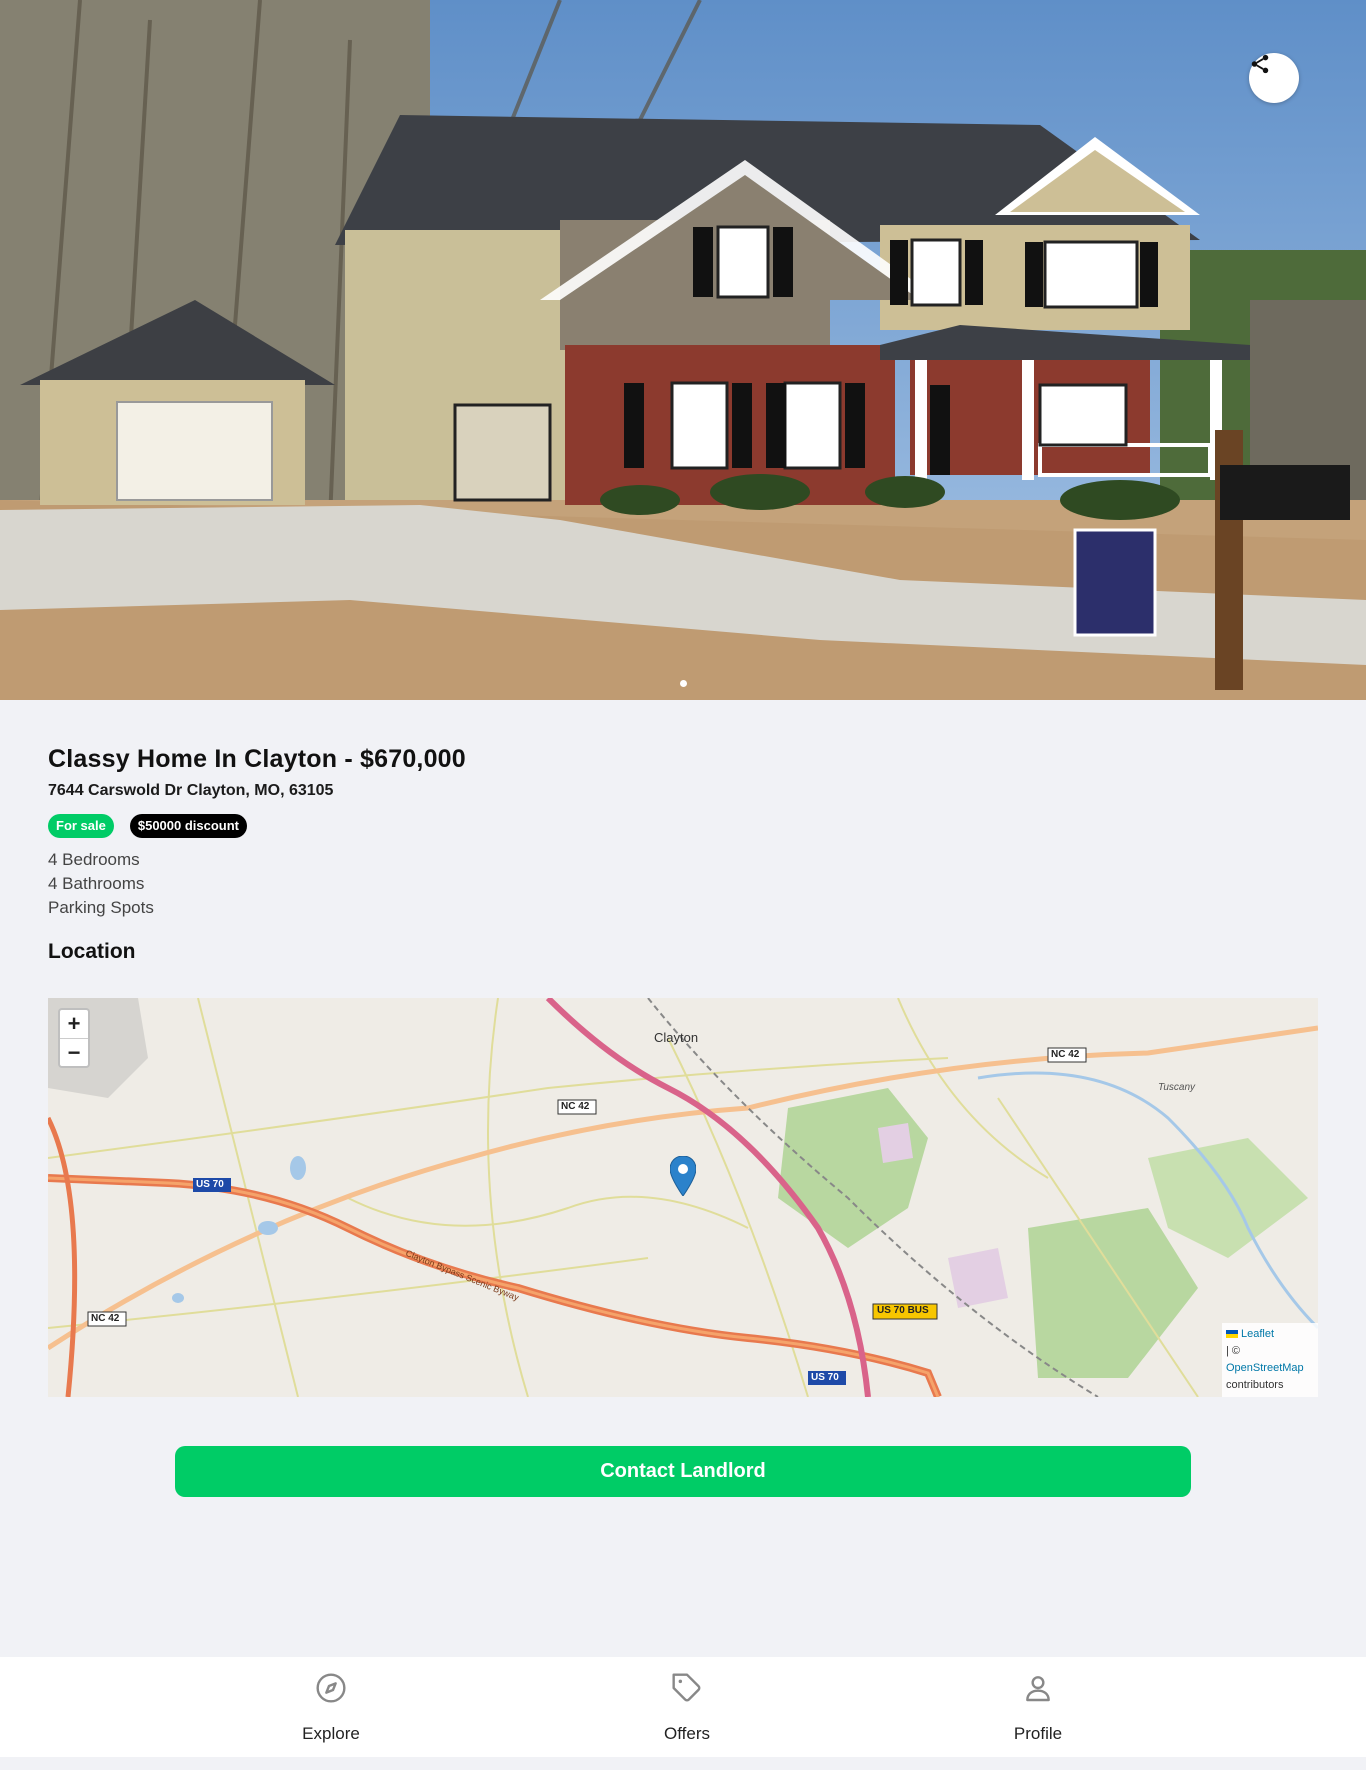 This screenshot has width=1366, height=1770. I want to click on listing-address: 7644 Carswold Dr Clayton, MO, 63105, so click(191, 790).